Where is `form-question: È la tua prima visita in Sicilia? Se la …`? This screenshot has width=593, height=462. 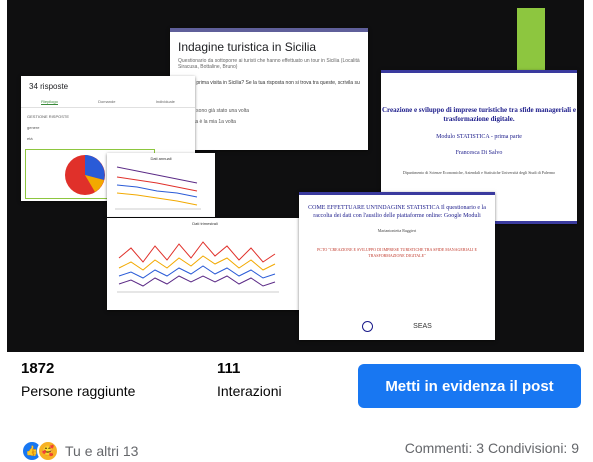
form-question: È la tua prima visita in Sicilia? Se la … is located at coordinates (269, 86).